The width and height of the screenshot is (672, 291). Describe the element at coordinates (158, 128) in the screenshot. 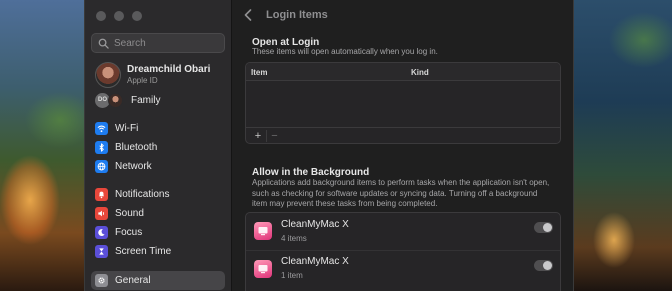

I see `sidebar-item-wifi: Wi-Fi` at that location.